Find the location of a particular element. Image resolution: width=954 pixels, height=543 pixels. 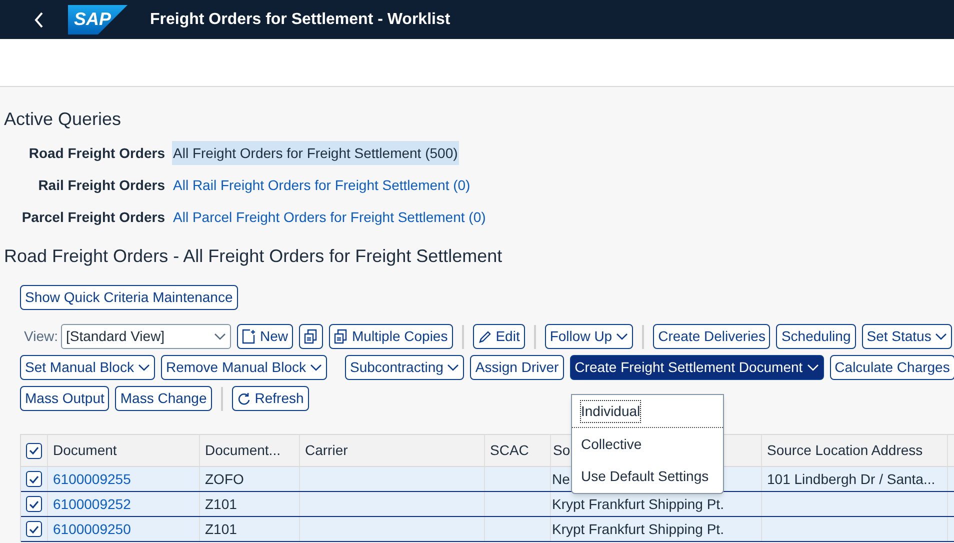

toolbar-button: Mass Change is located at coordinates (163, 398).